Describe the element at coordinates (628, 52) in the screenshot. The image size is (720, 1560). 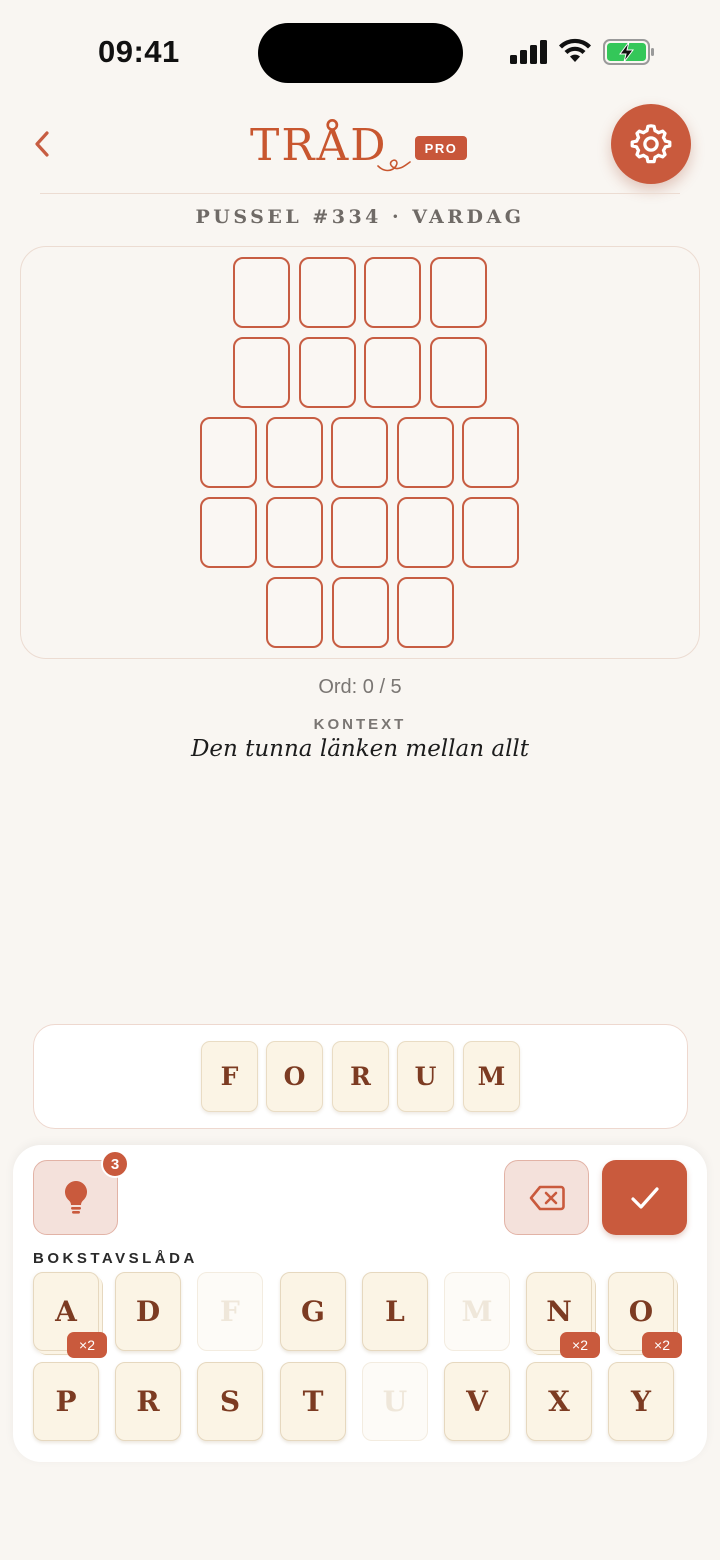
I see `battery-charging-icon` at that location.